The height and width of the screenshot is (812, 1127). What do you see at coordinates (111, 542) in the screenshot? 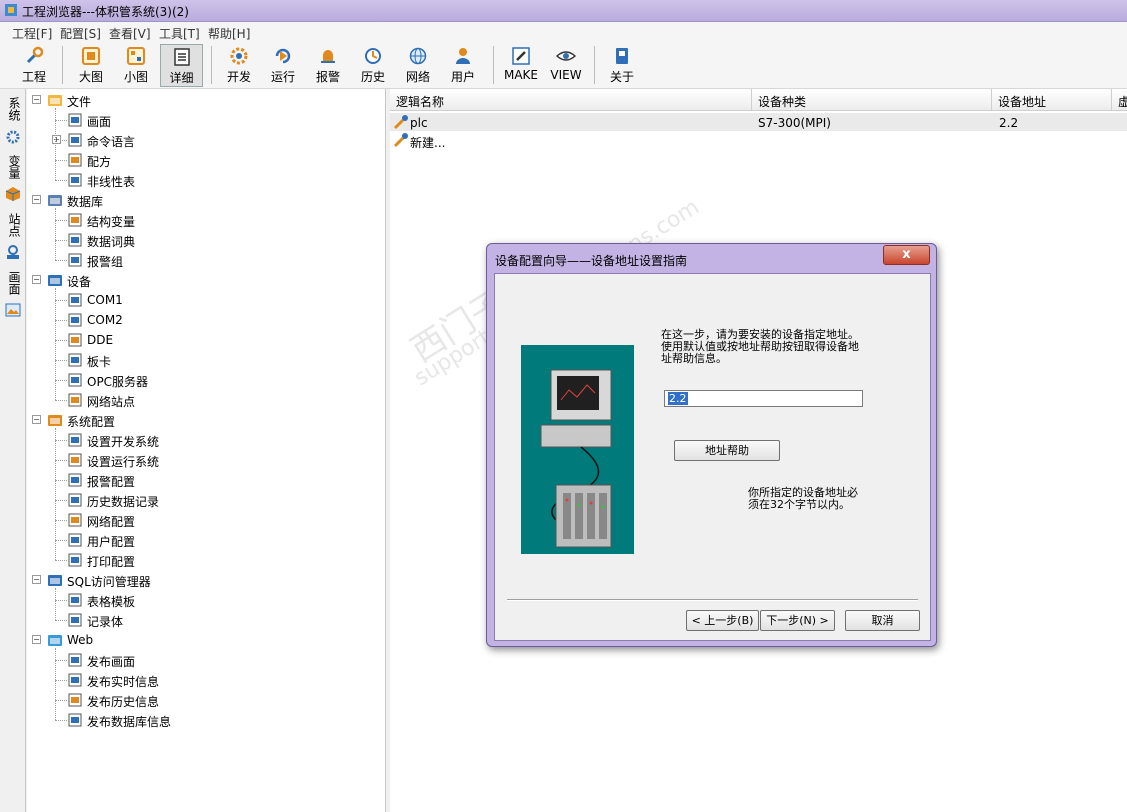
I see `tree-item-label: 用户配置` at bounding box center [111, 542].